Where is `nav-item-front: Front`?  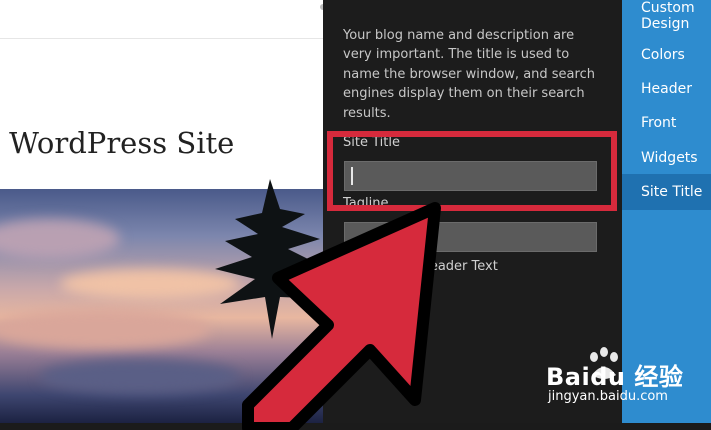
nav-item-front: Front is located at coordinates (666, 123).